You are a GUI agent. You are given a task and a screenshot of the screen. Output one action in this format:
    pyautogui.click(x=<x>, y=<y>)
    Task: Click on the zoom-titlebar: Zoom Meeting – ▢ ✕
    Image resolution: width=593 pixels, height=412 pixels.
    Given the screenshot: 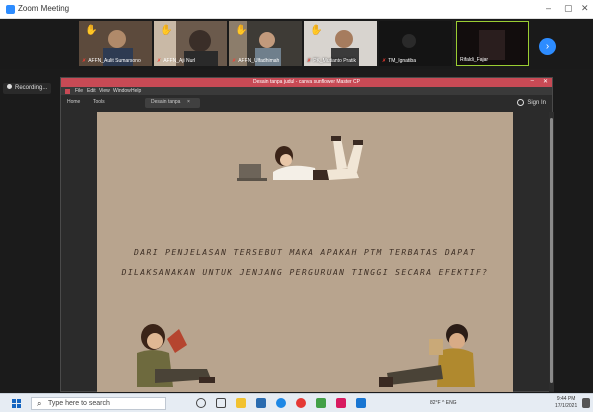 What is the action you would take?
    pyautogui.click(x=296, y=9)
    